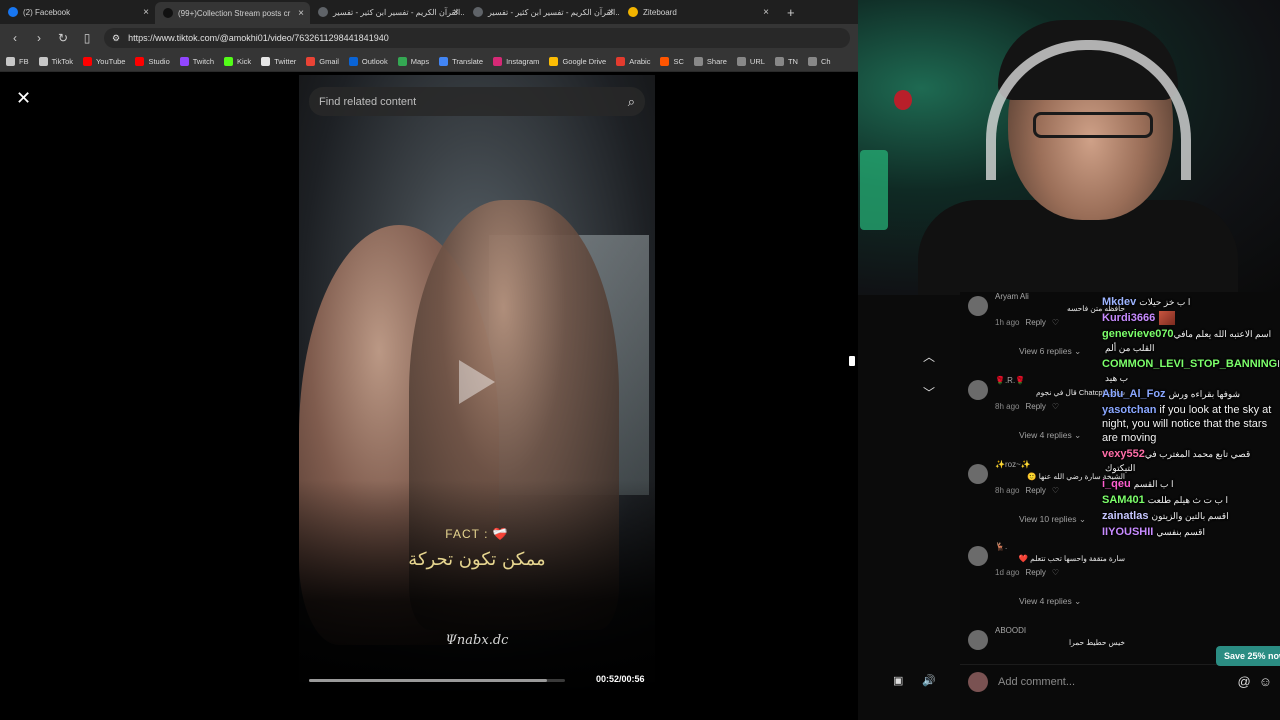 This screenshot has width=1280, height=720. Describe the element at coordinates (1189, 318) in the screenshot. I see `chat-message: Kurdi3666` at that location.